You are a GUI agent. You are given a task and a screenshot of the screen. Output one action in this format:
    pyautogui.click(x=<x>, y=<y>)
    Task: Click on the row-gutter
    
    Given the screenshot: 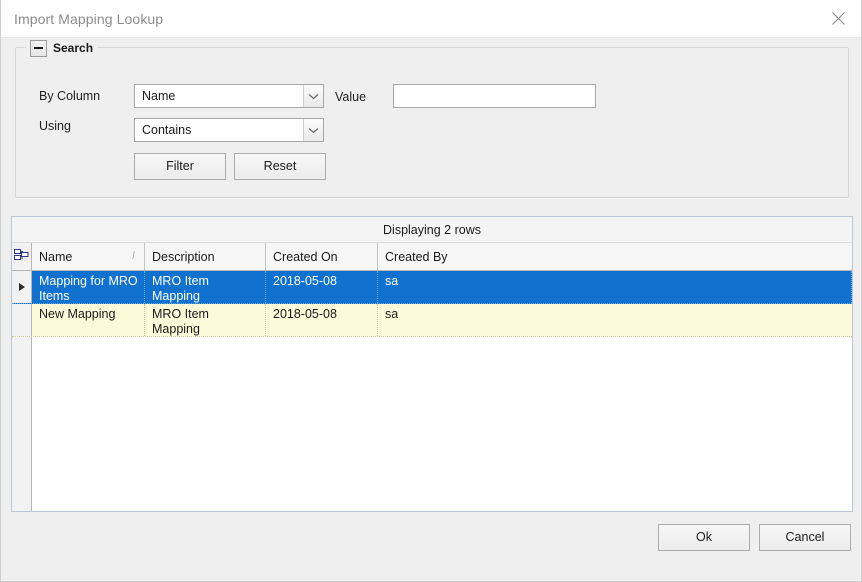 What is the action you would take?
    pyautogui.click(x=22, y=320)
    